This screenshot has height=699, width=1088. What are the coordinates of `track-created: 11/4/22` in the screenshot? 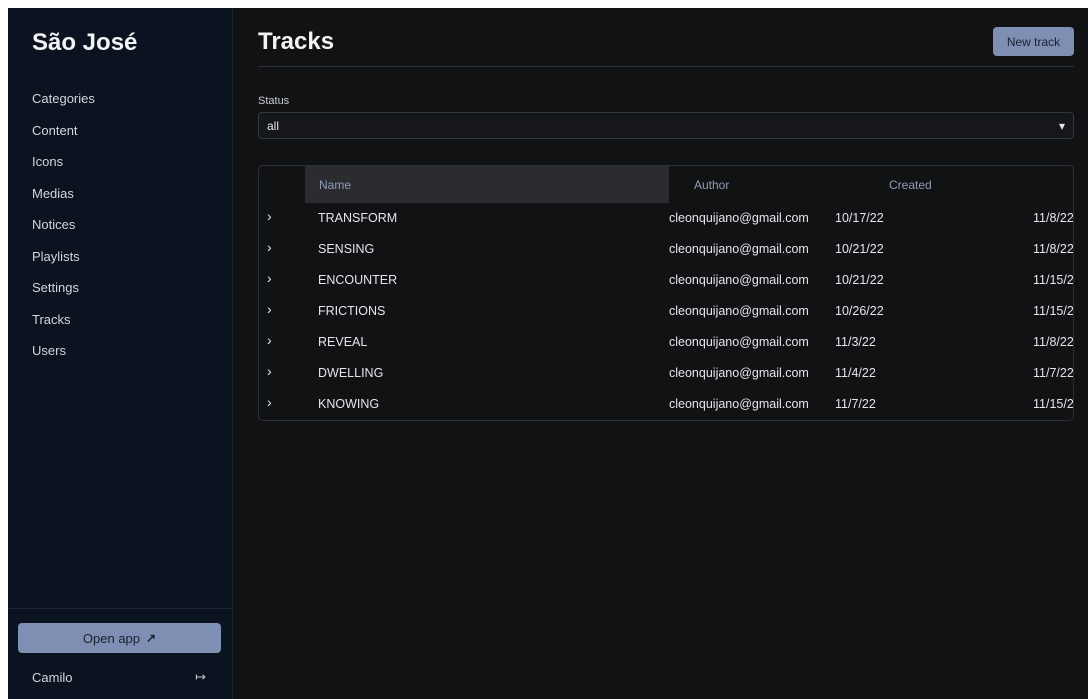 It's located at (855, 373).